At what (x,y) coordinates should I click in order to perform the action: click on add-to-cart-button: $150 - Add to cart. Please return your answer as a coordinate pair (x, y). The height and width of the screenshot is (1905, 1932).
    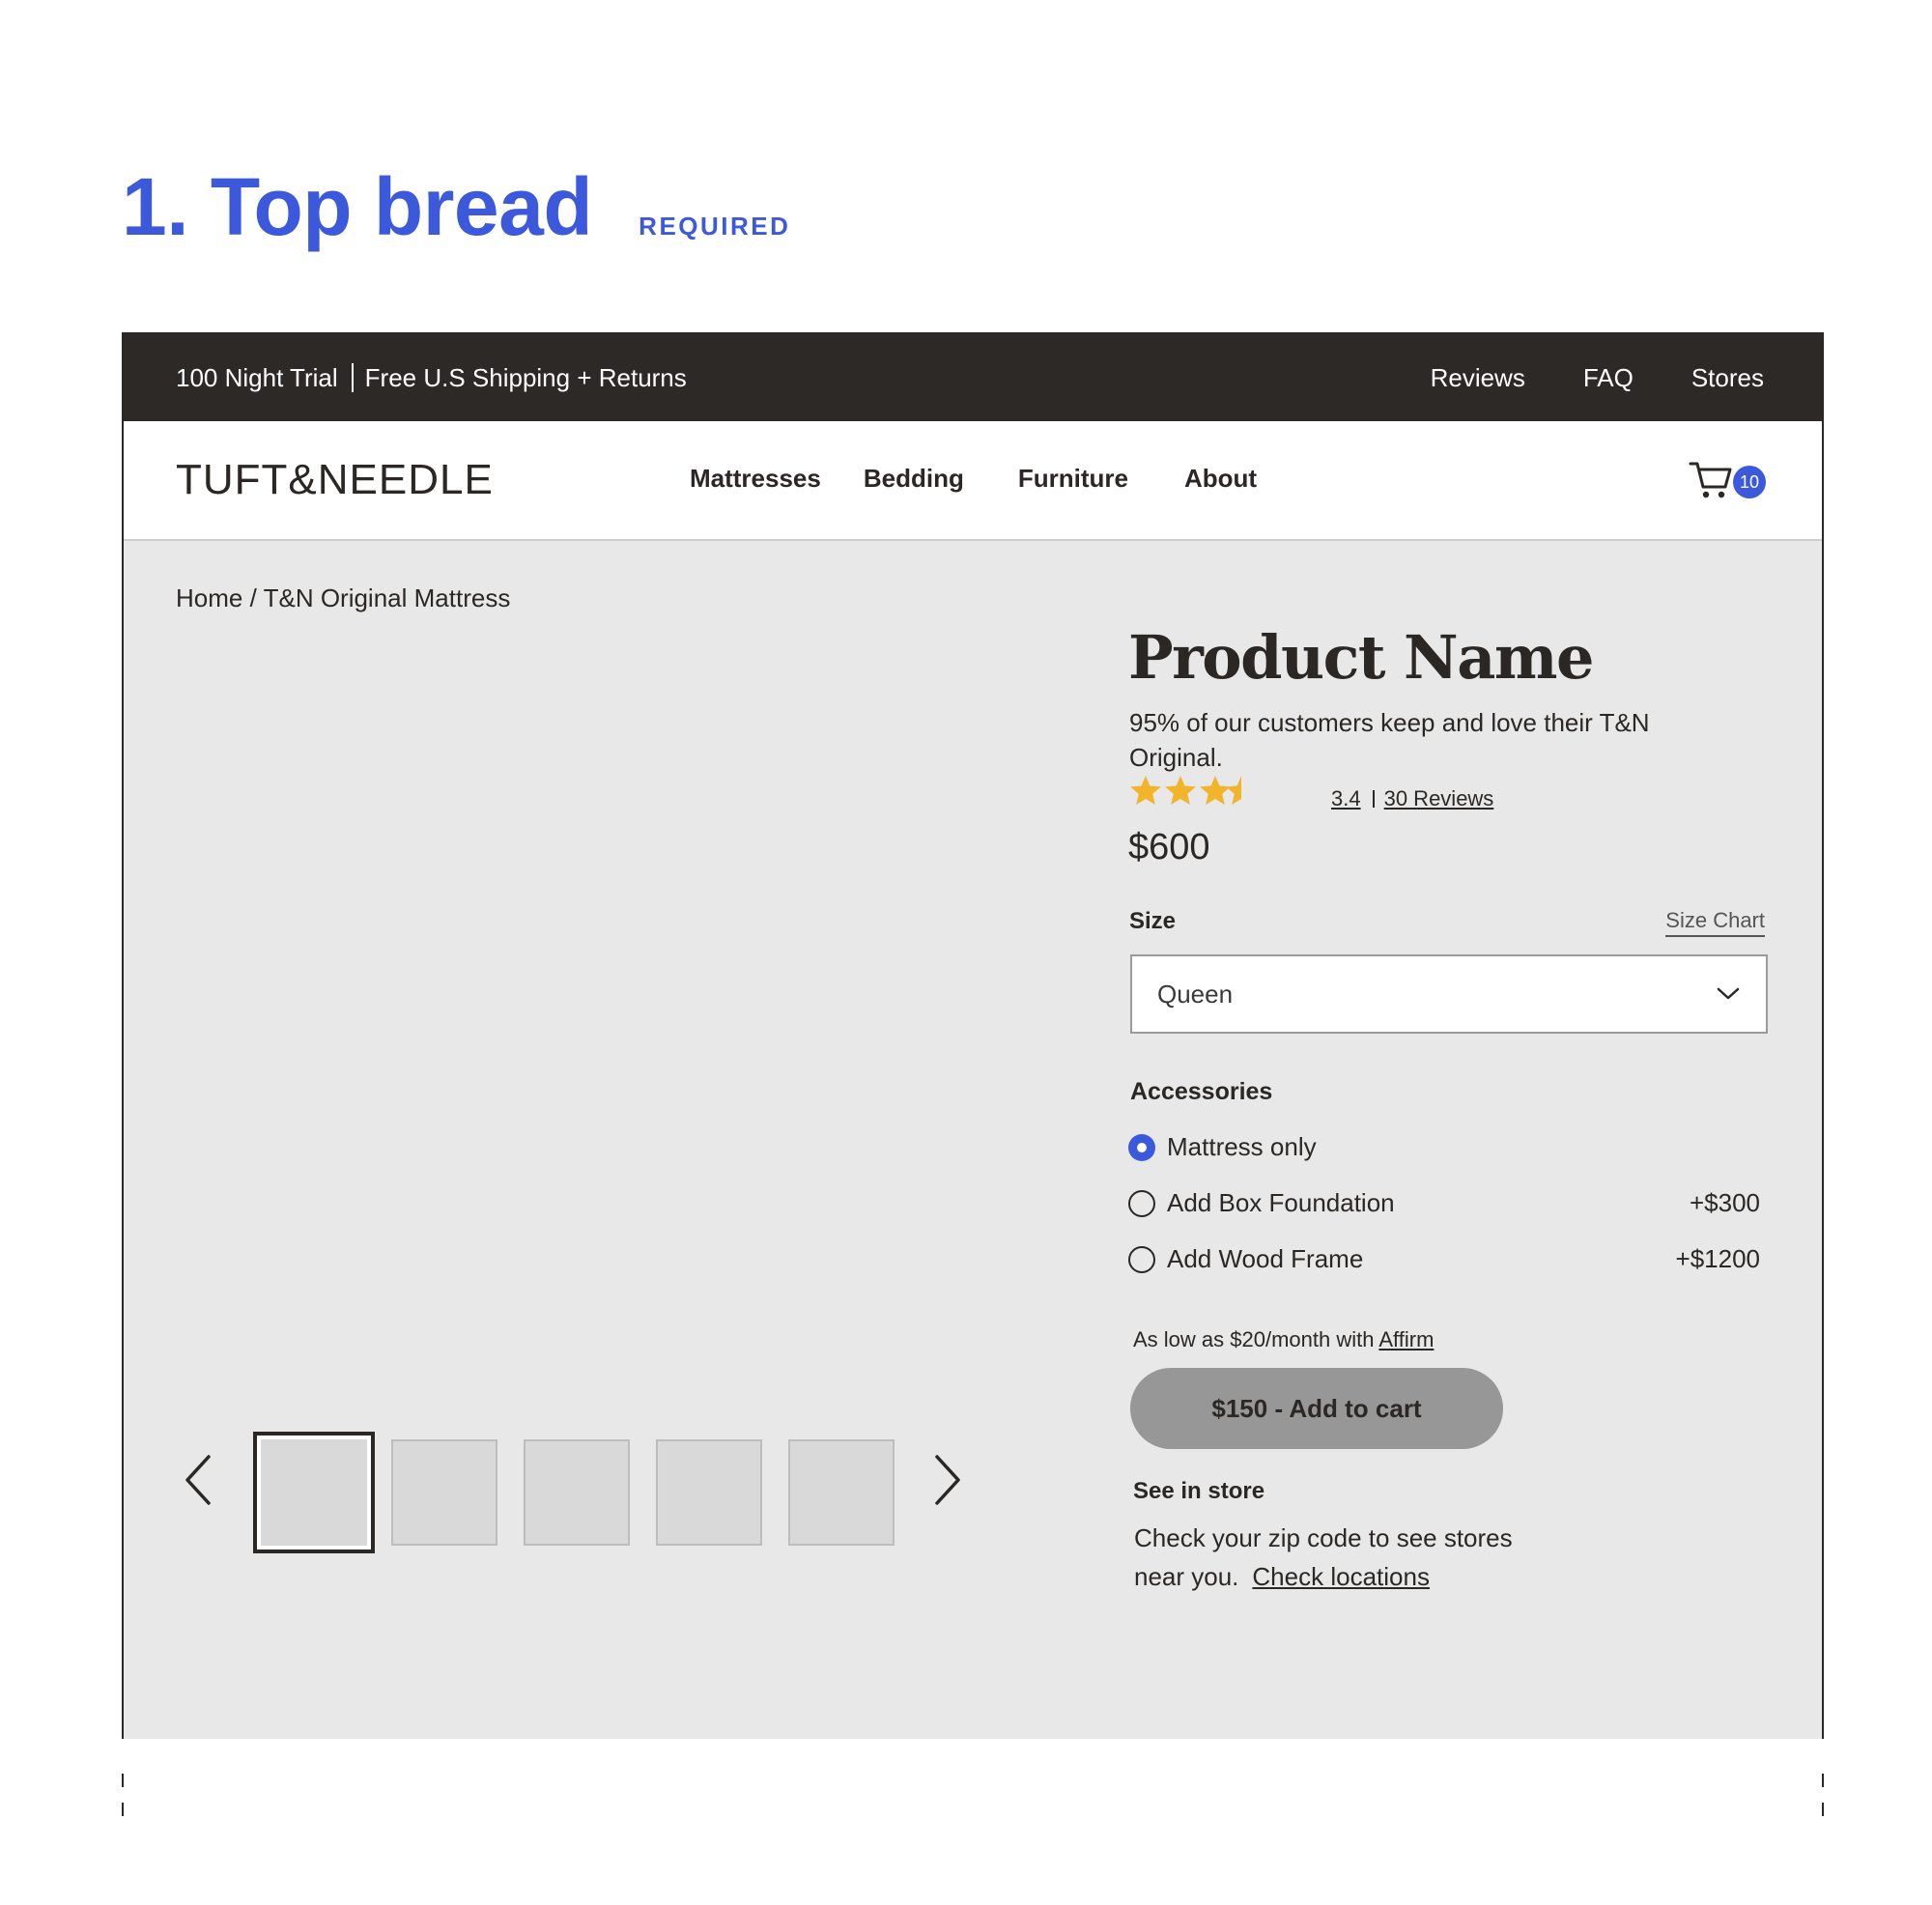
    Looking at the image, I should click on (1316, 1408).